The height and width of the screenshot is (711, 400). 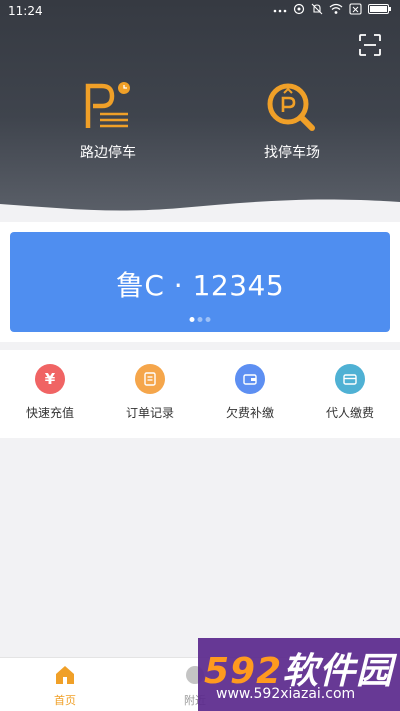 I want to click on more-dots-icon, so click(x=280, y=9).